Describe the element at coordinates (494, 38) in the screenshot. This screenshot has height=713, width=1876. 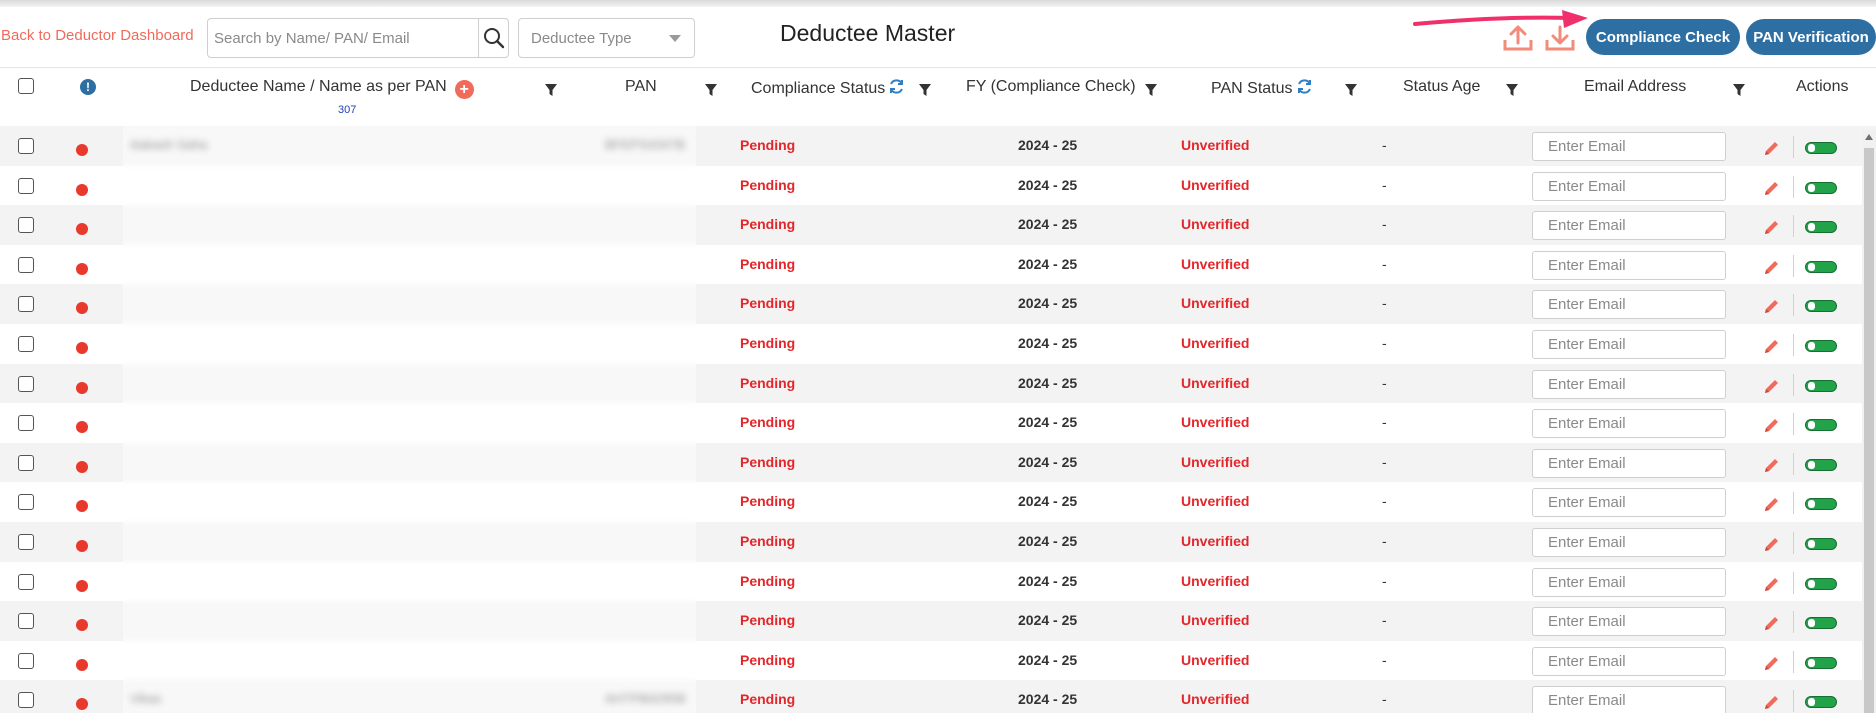
I see `search-icon` at that location.